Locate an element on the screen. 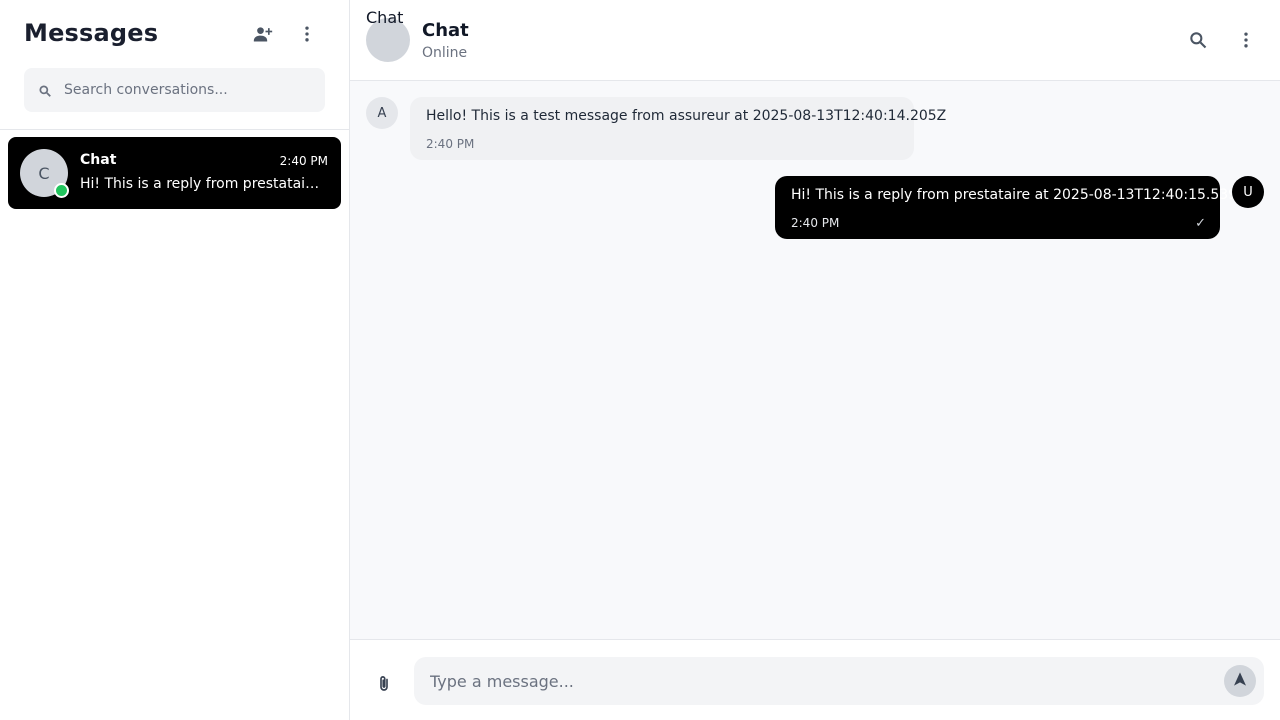  search-box is located at coordinates (174, 90).